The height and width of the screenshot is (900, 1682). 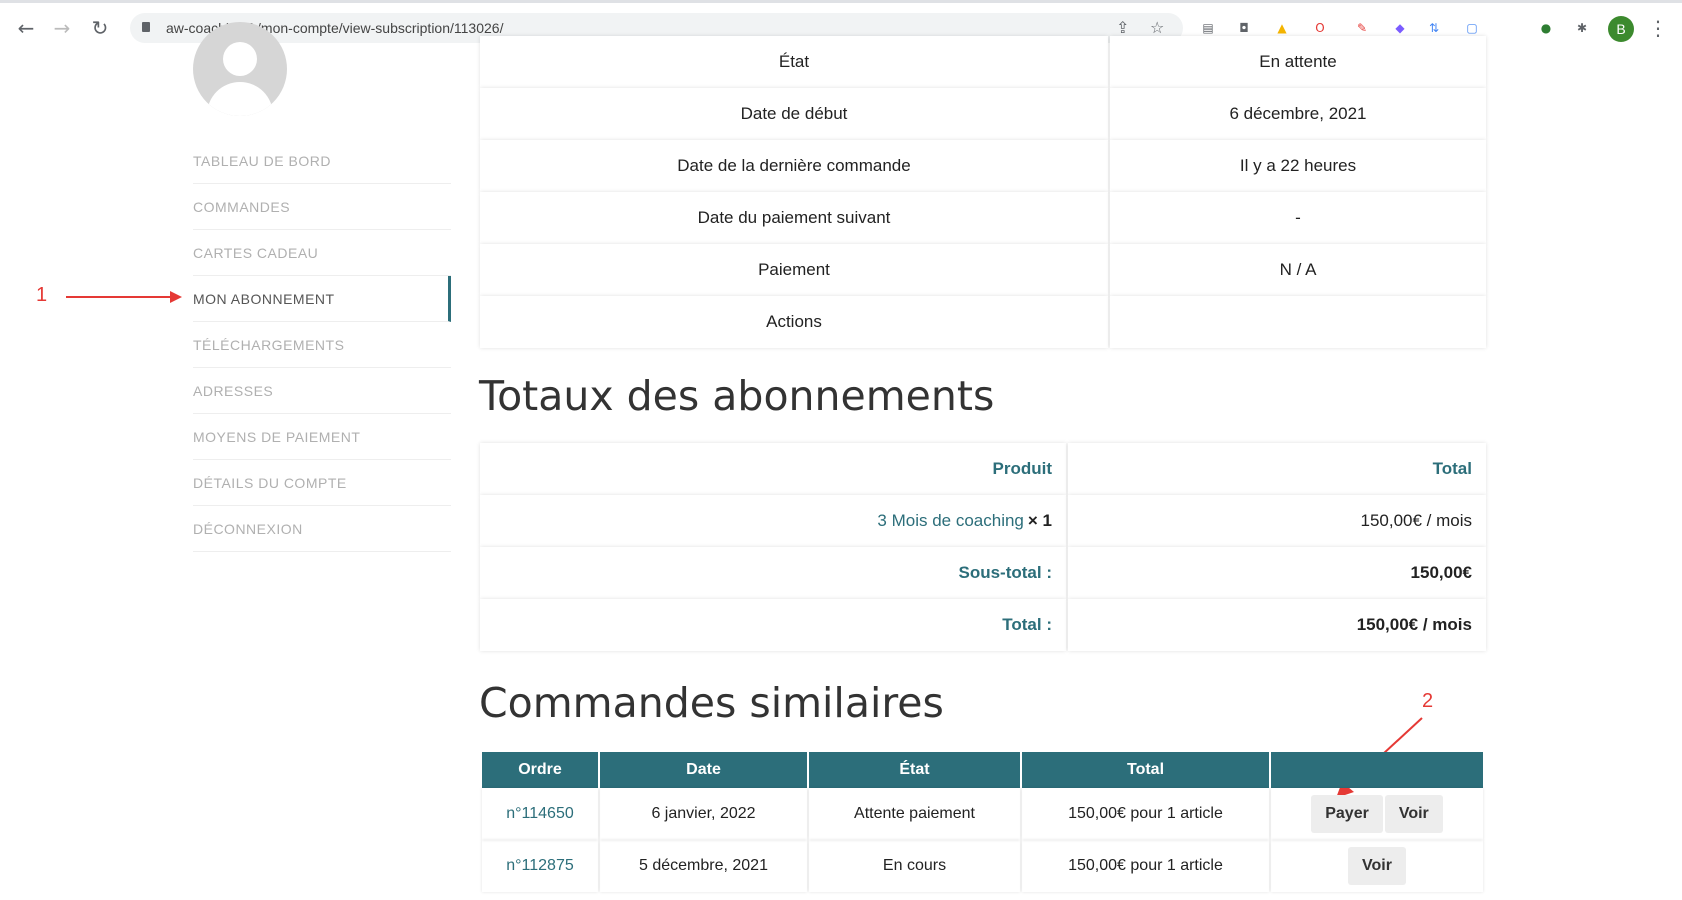 What do you see at coordinates (773, 469) in the screenshot?
I see `totals-header-product: Produit` at bounding box center [773, 469].